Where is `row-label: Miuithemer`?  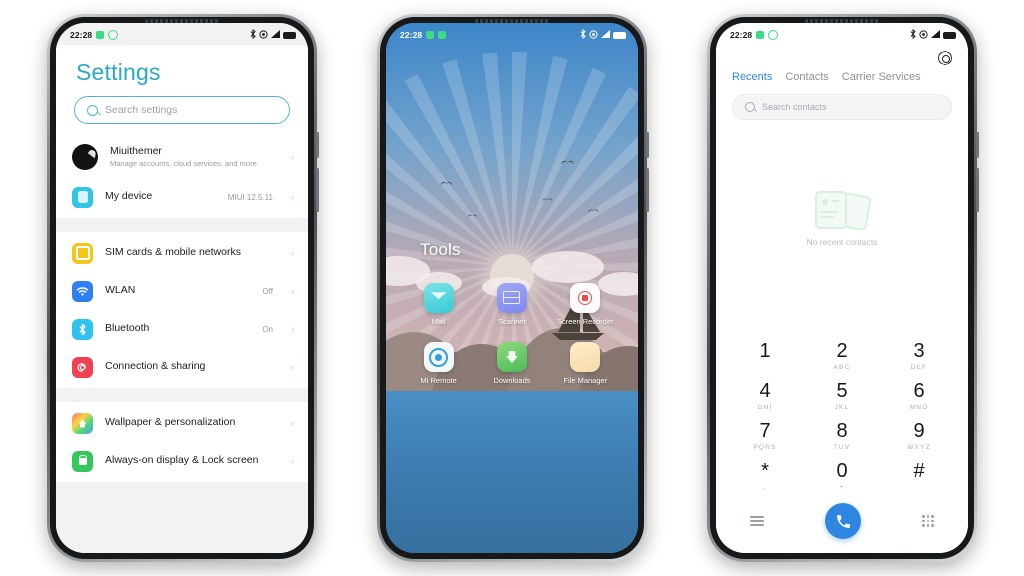
row-label: Miuithemer is located at coordinates (136, 151).